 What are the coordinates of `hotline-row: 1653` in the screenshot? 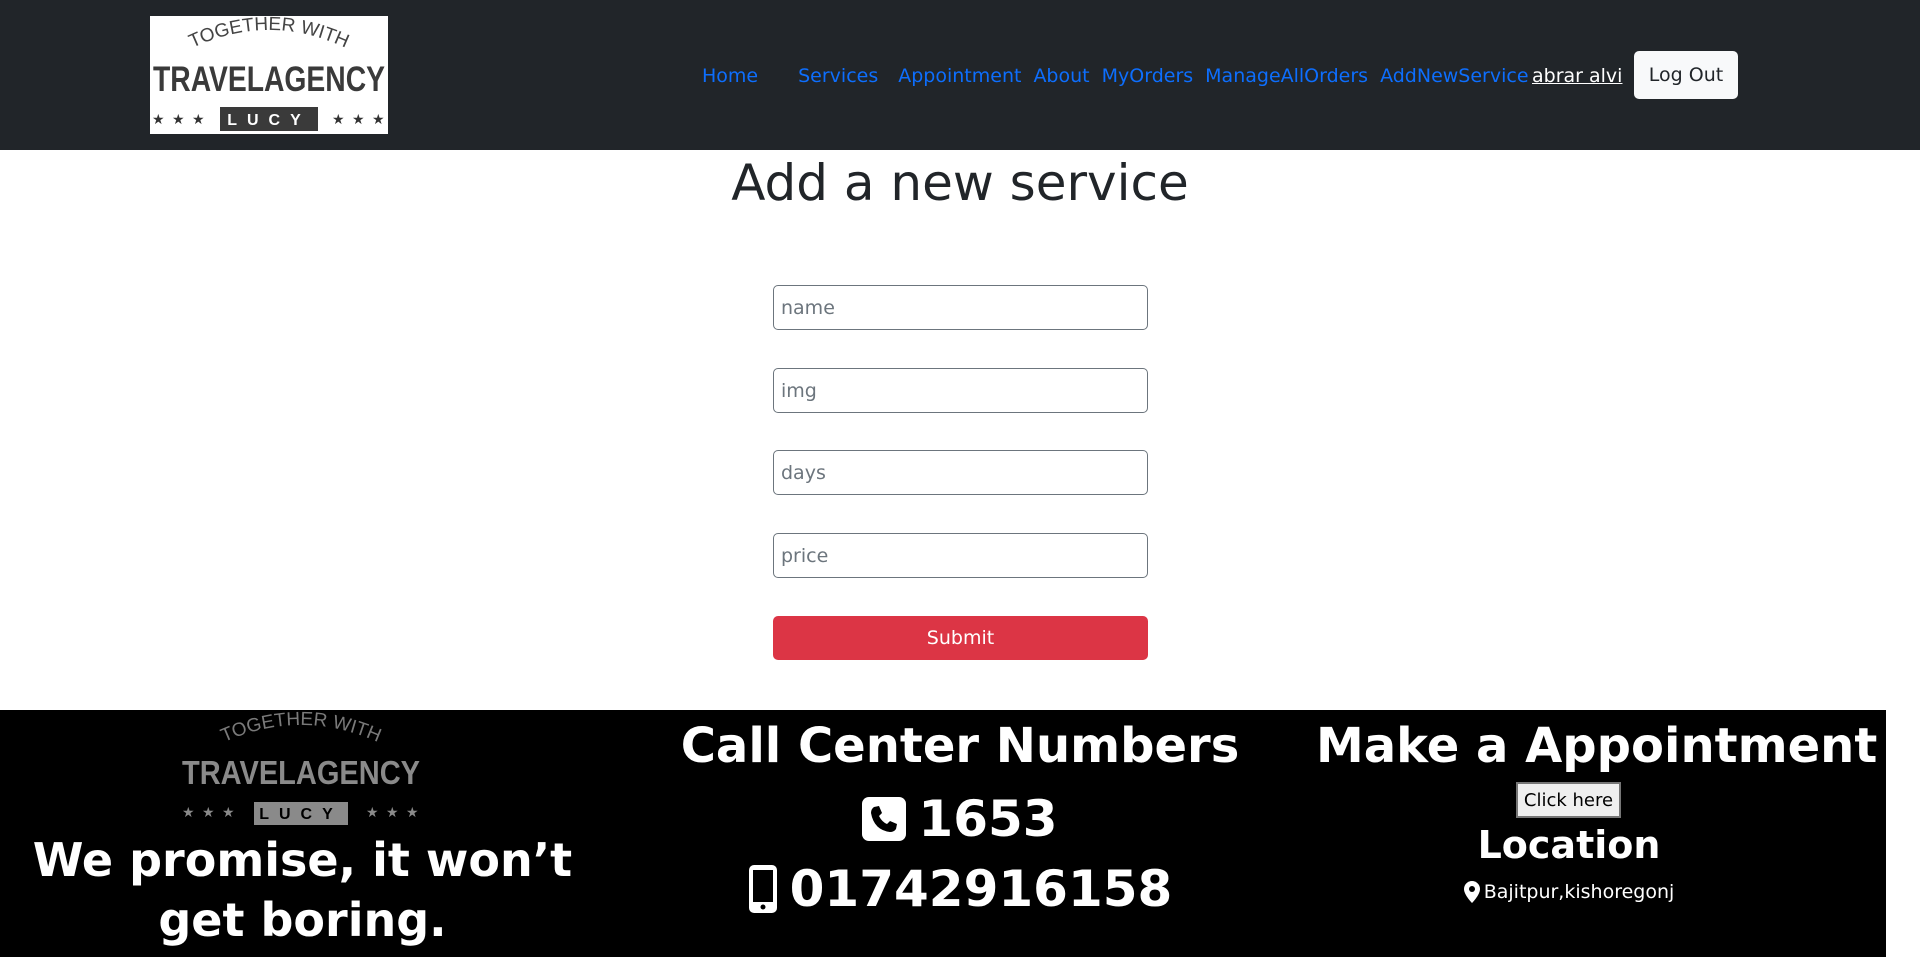 It's located at (960, 819).